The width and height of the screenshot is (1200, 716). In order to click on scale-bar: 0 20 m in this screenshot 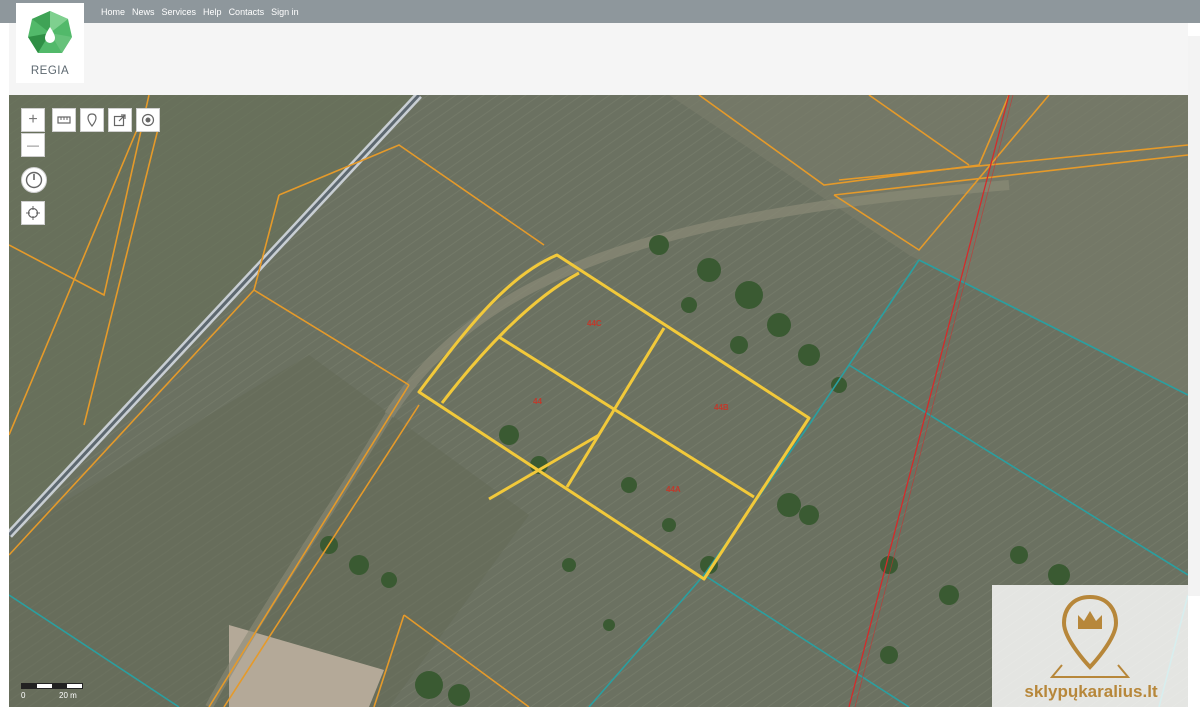, I will do `click(61, 692)`.